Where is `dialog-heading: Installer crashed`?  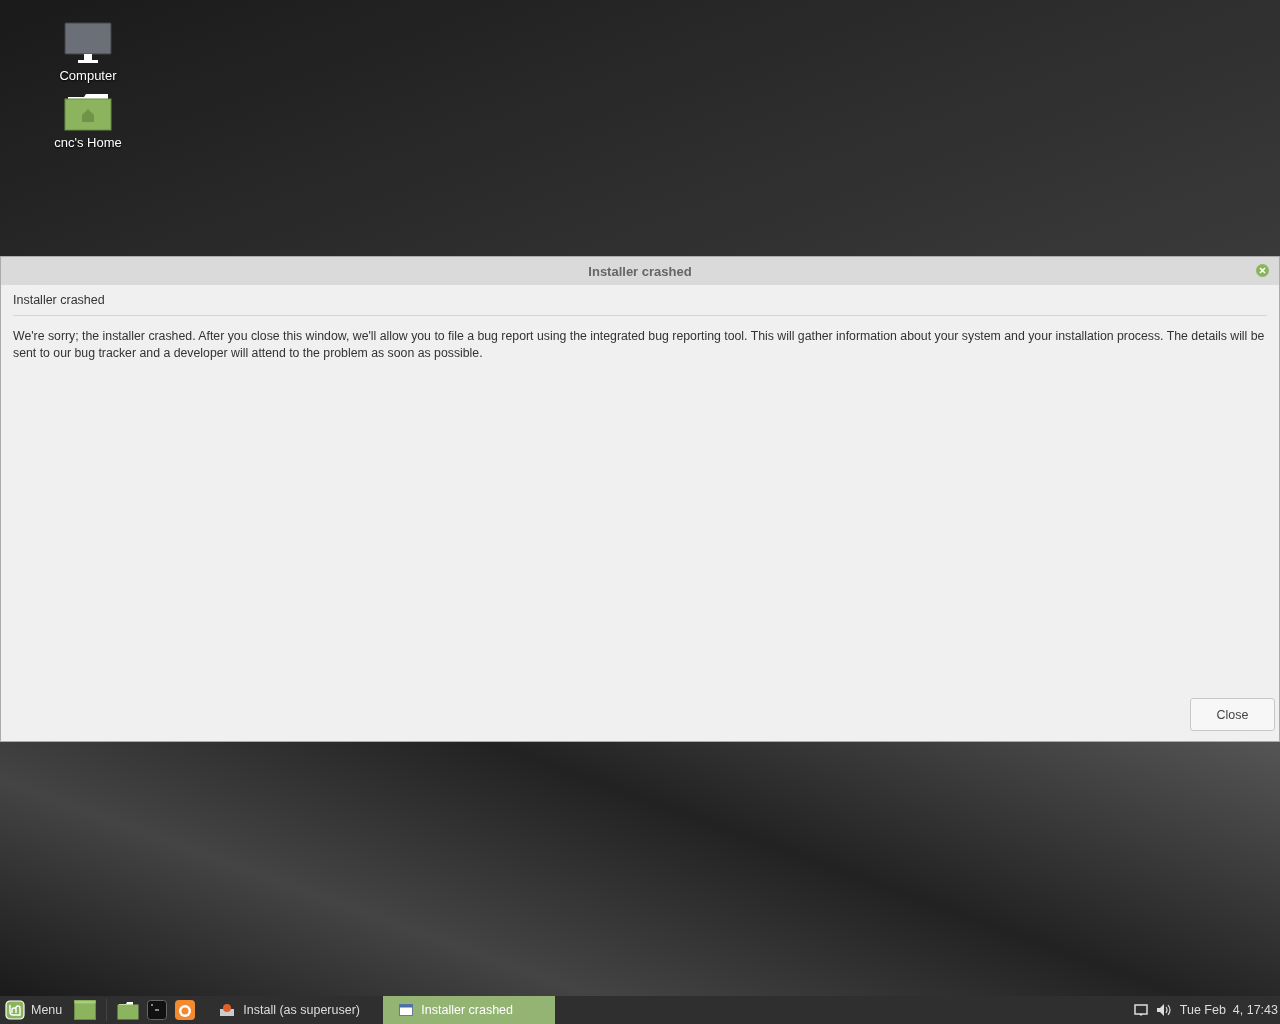 dialog-heading: Installer crashed is located at coordinates (640, 304).